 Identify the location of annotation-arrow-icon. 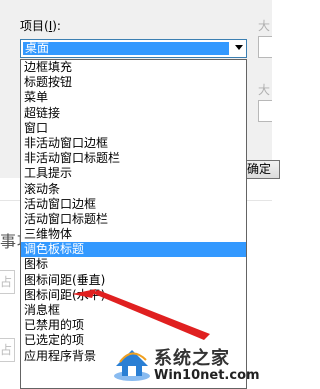
(141, 314).